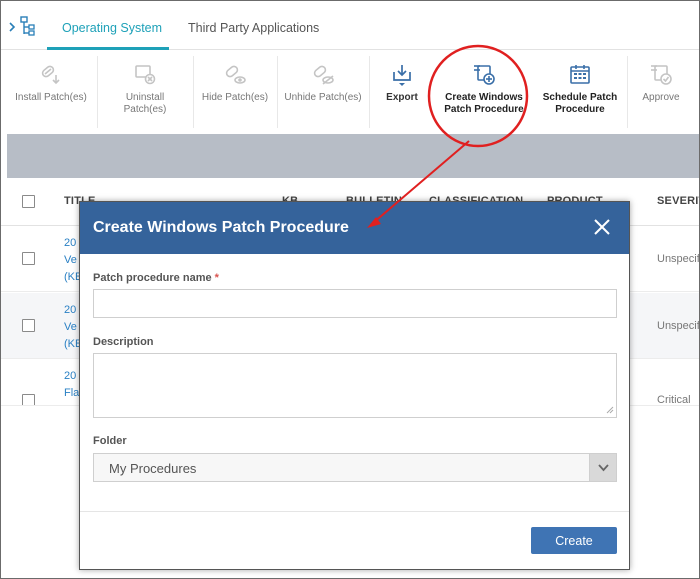 The image size is (700, 579). Describe the element at coordinates (145, 75) in the screenshot. I see `uninstall-patch-icon` at that location.